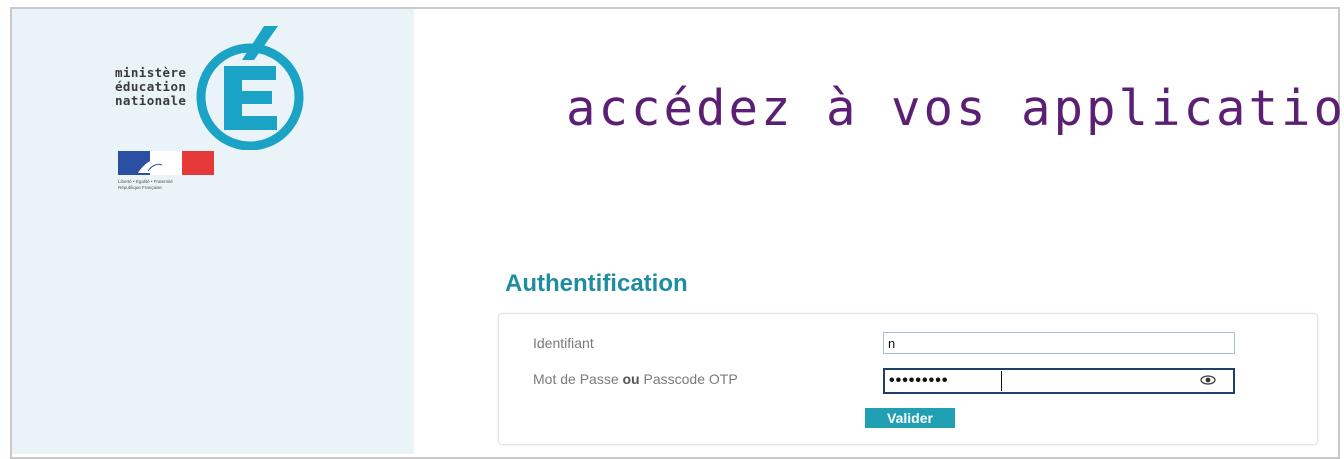  I want to click on ministry-line-1: ministère, so click(151, 72).